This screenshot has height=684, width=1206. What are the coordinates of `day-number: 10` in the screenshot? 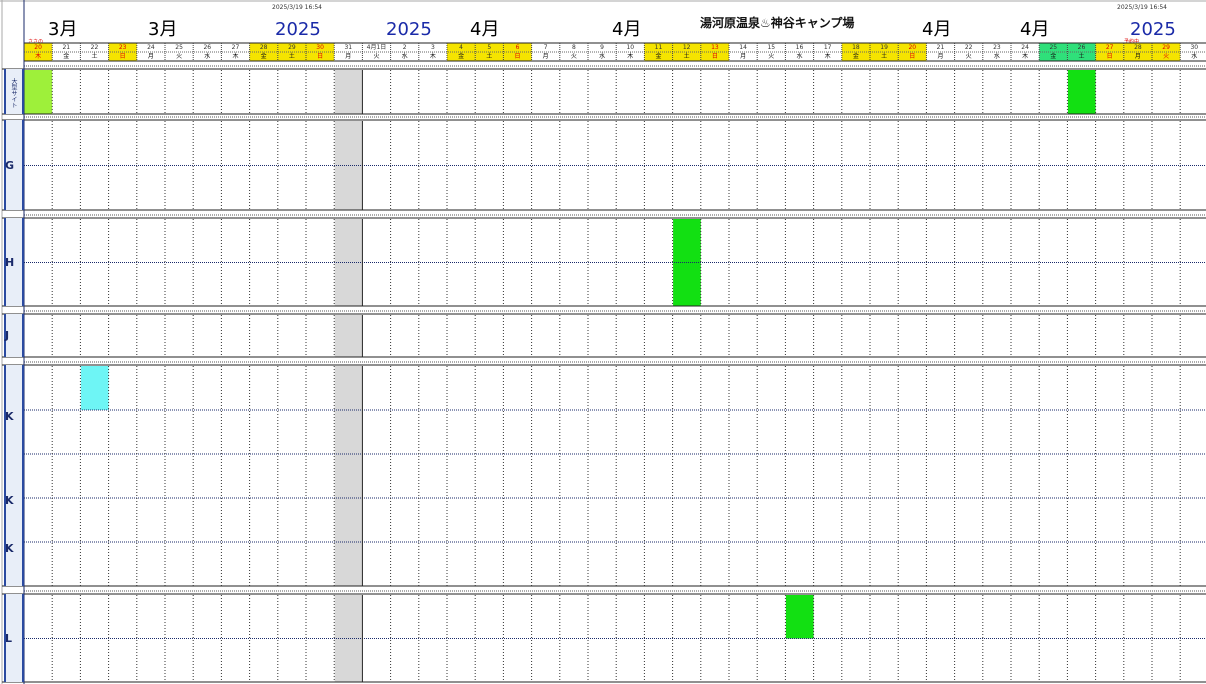 It's located at (630, 47).